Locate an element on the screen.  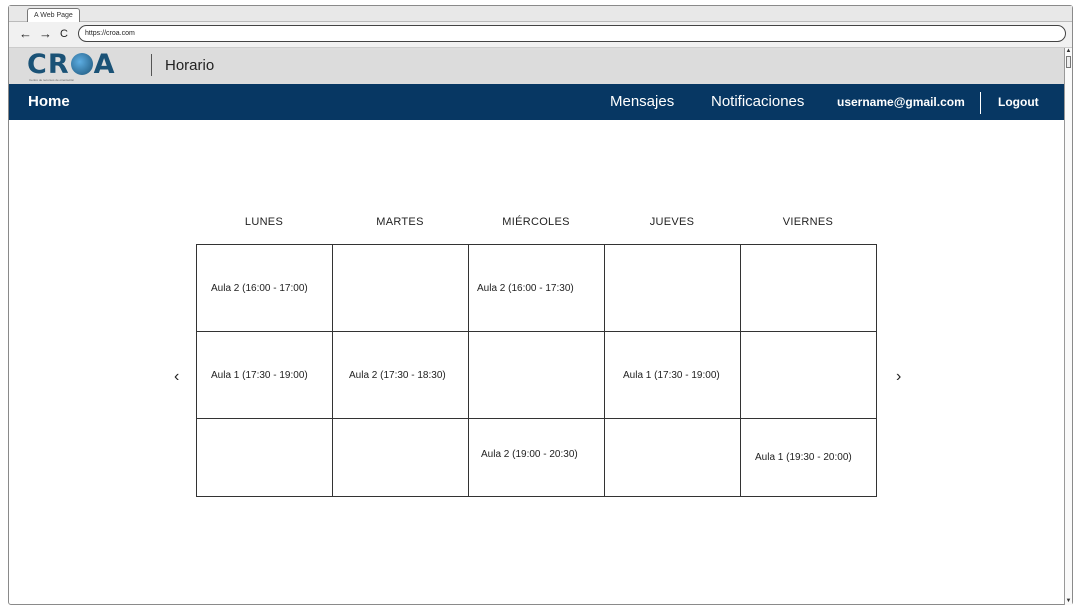
scroll-up-icon: ▲ is located at coordinates (1068, 51).